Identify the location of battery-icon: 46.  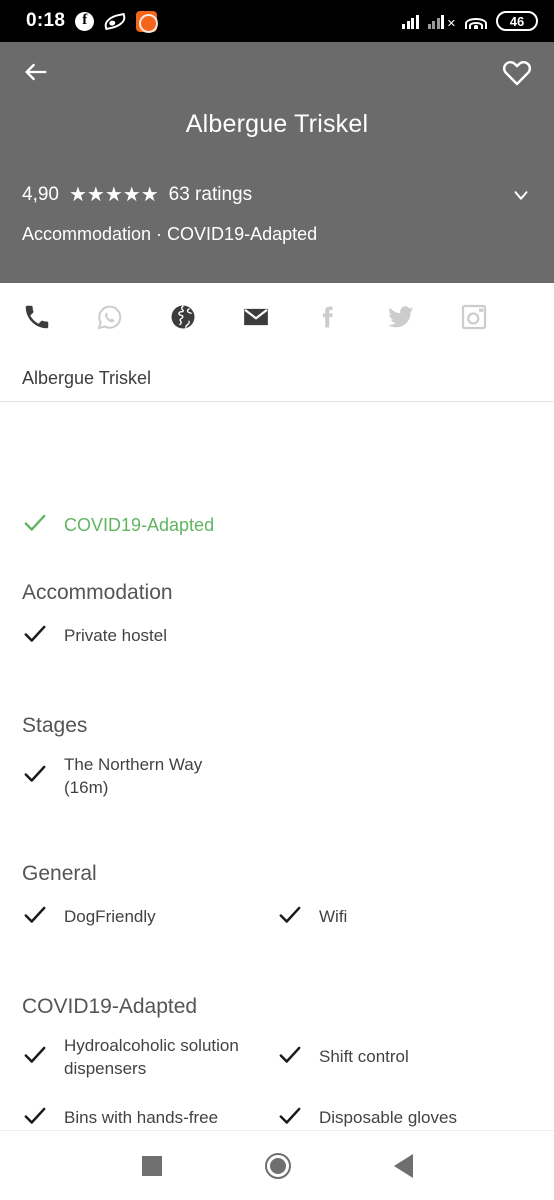
(517, 21).